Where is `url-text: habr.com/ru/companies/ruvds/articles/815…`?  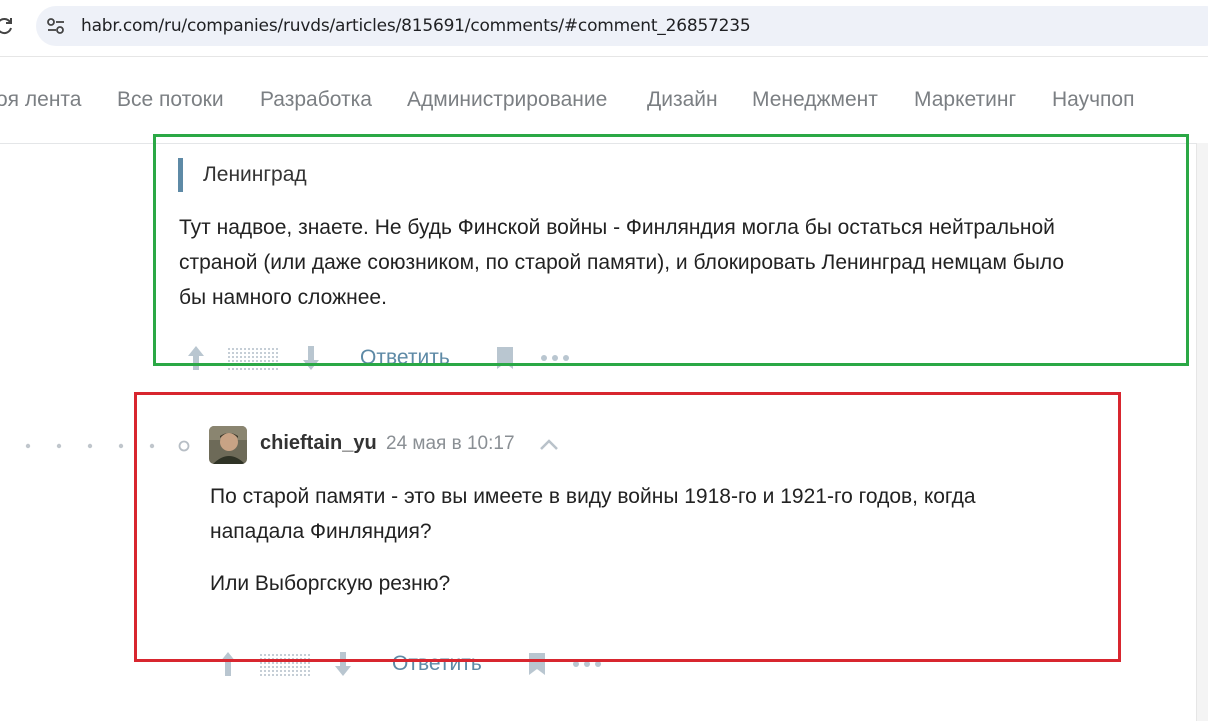 url-text: habr.com/ru/companies/ruvds/articles/815… is located at coordinates (416, 26).